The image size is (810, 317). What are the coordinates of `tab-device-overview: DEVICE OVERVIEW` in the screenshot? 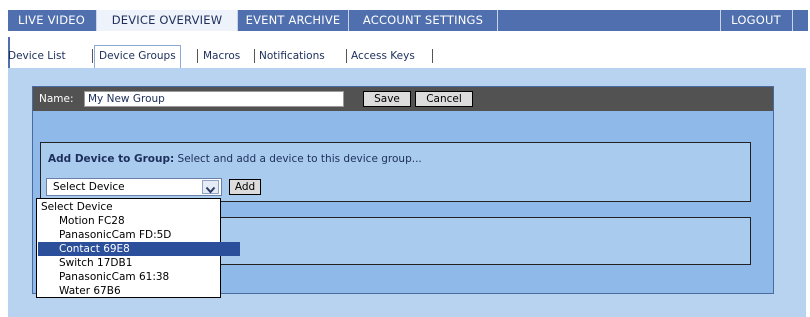 It's located at (167, 20).